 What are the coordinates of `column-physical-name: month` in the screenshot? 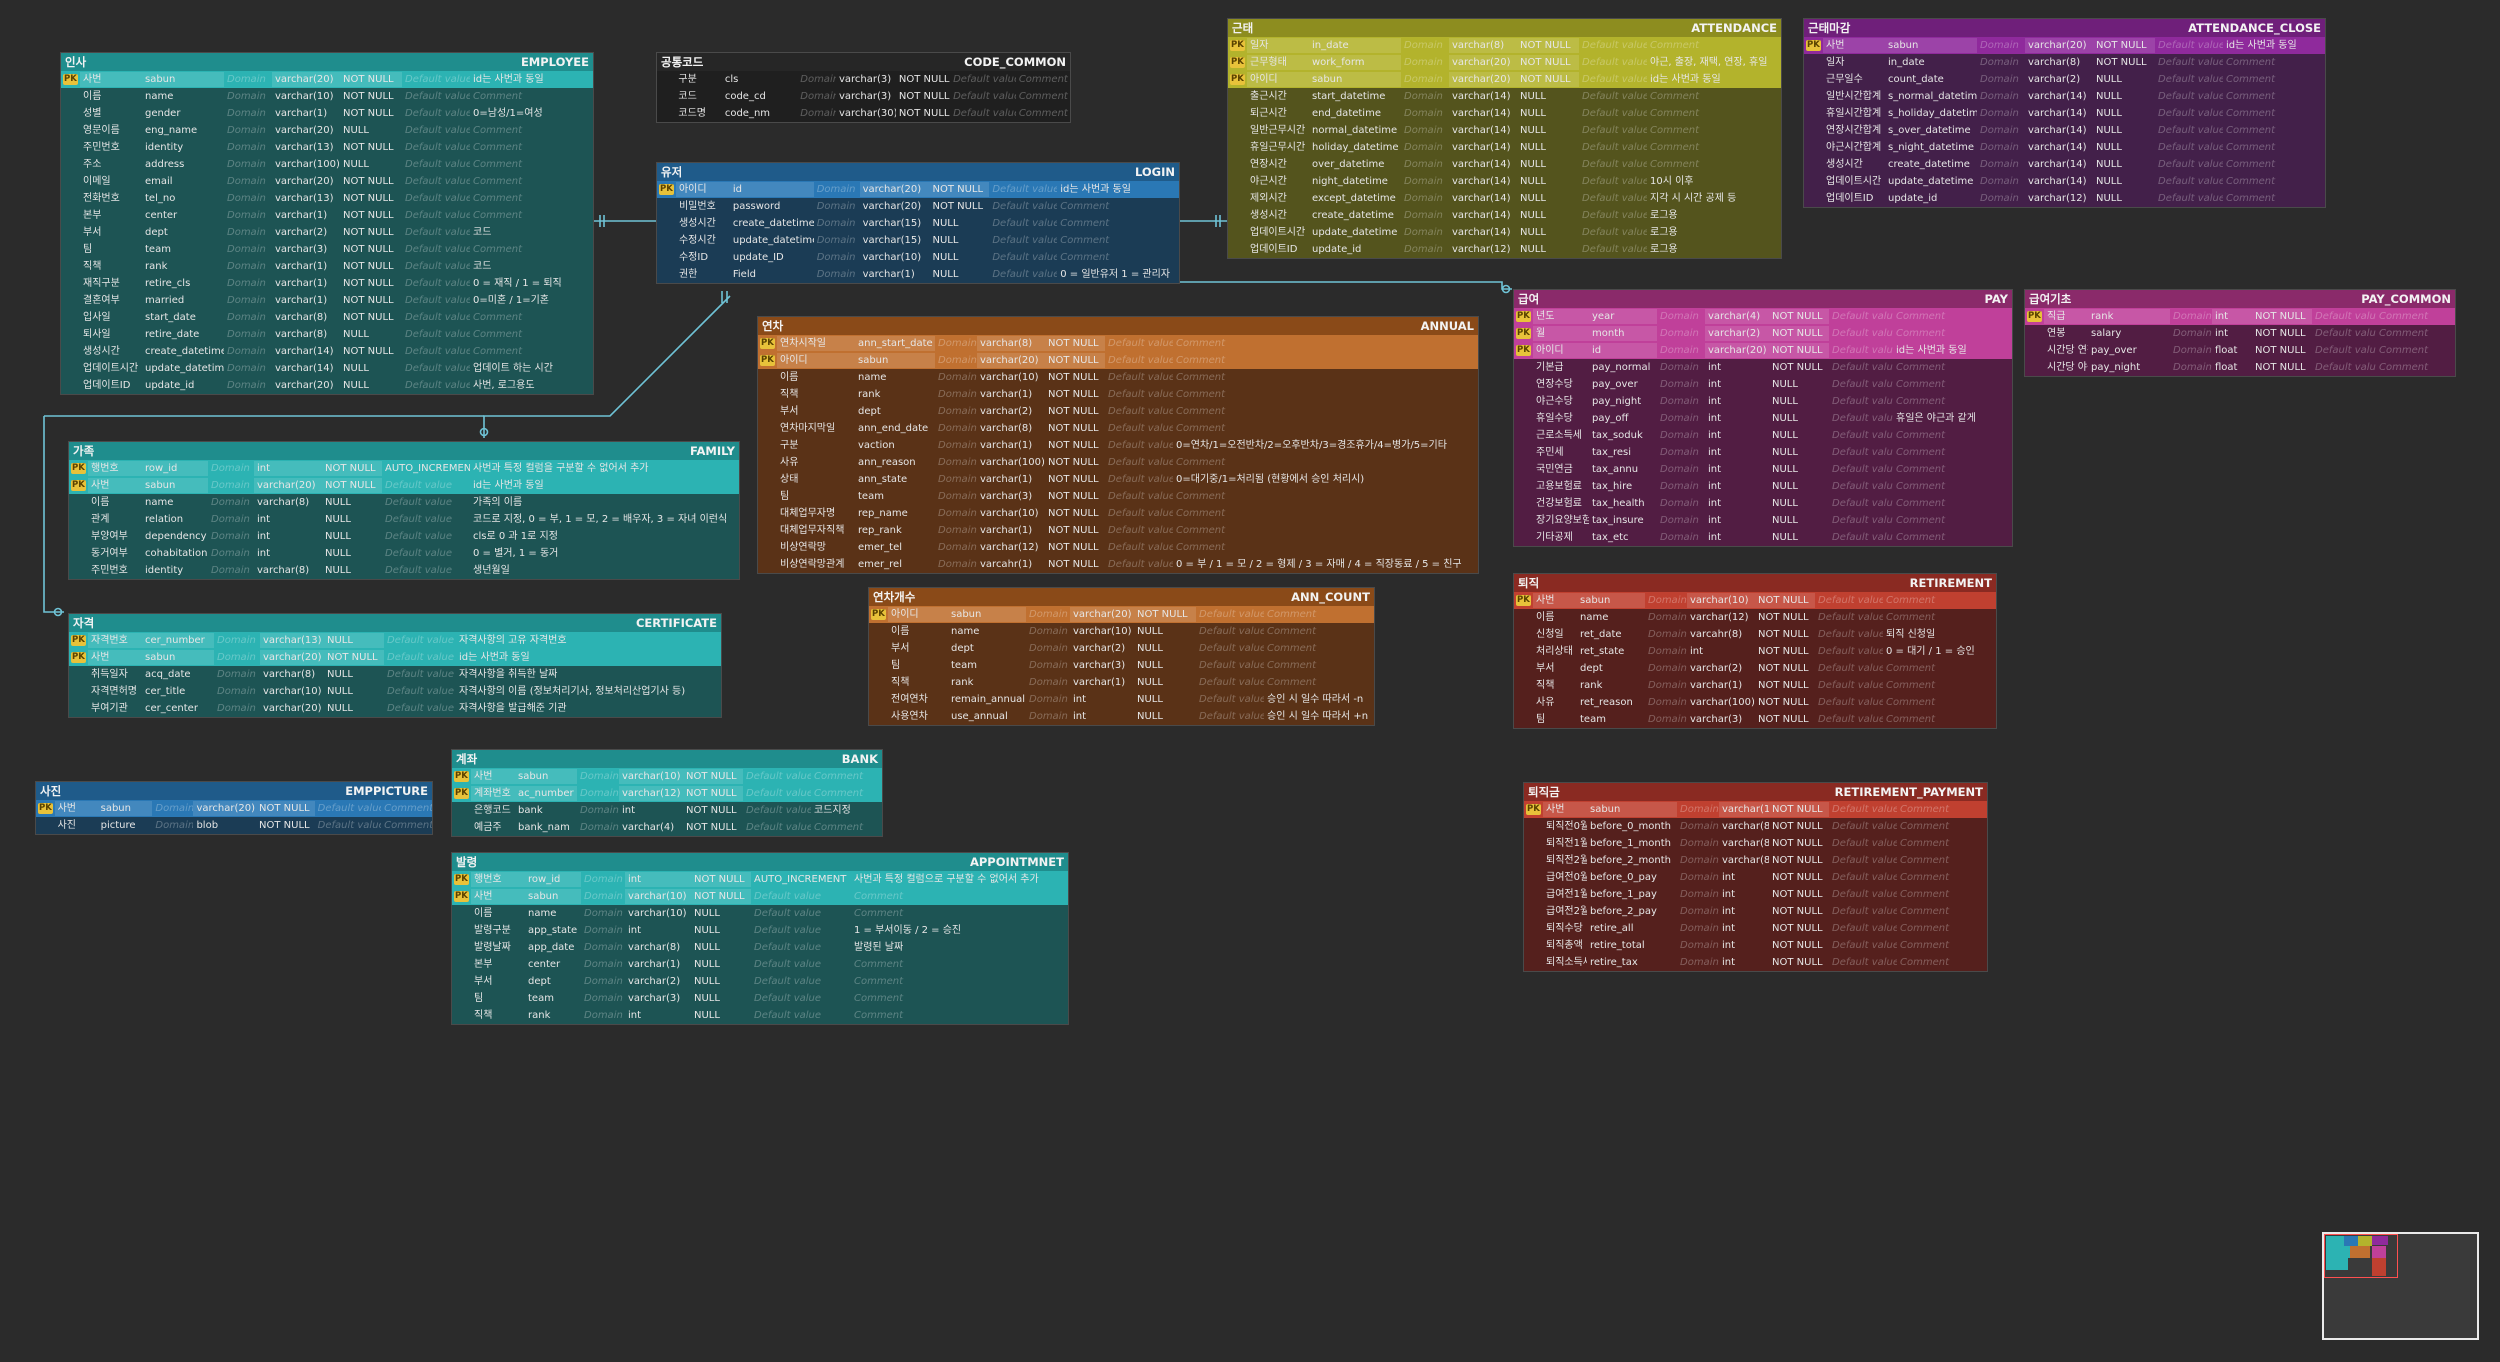 It's located at (1623, 333).